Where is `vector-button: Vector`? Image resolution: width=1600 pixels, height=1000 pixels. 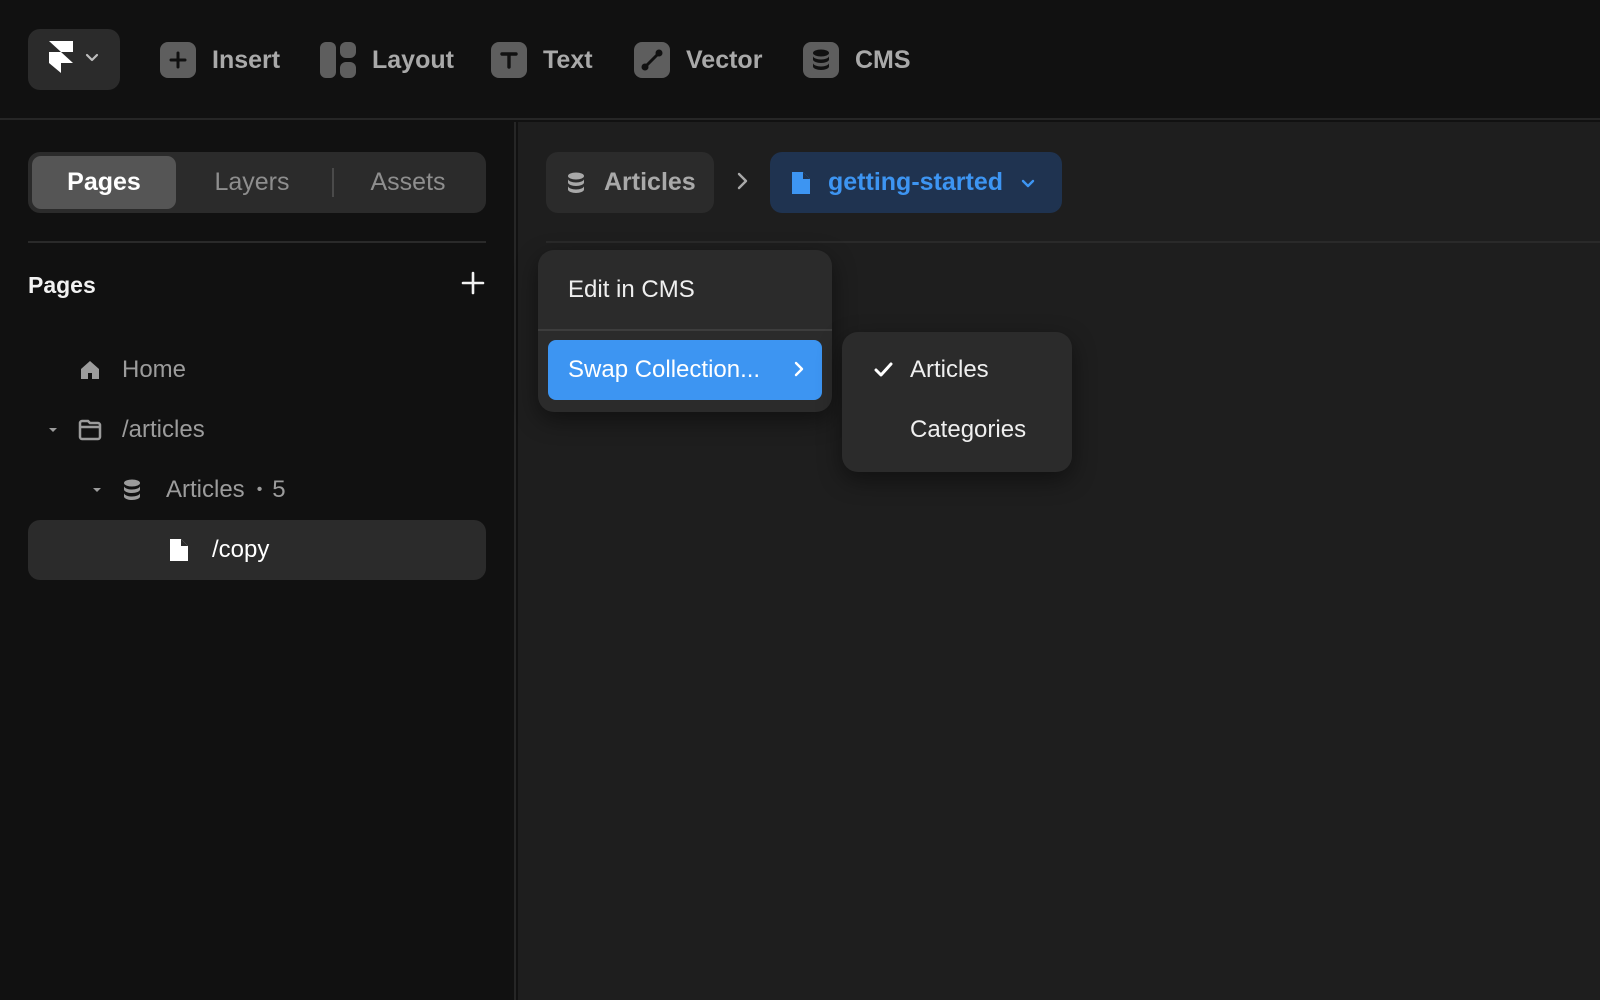
vector-button: Vector is located at coordinates (698, 60).